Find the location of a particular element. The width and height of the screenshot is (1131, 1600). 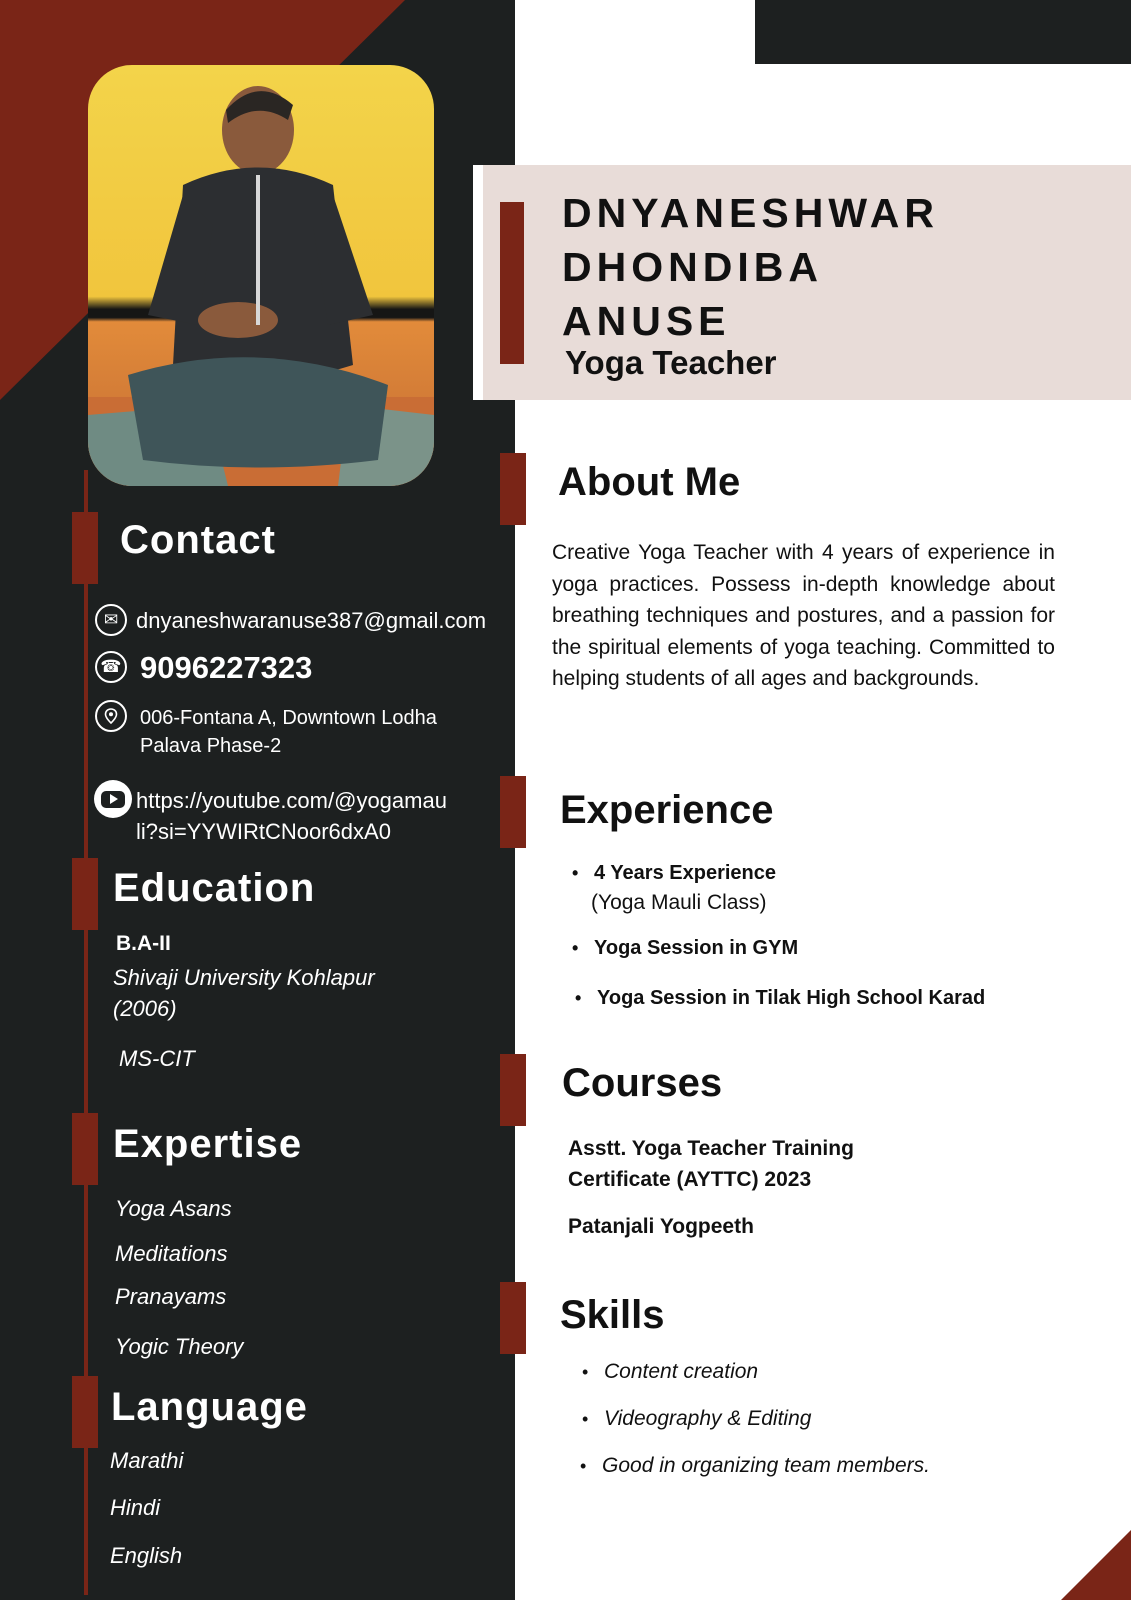

language-item: Hindi is located at coordinates (135, 1507).